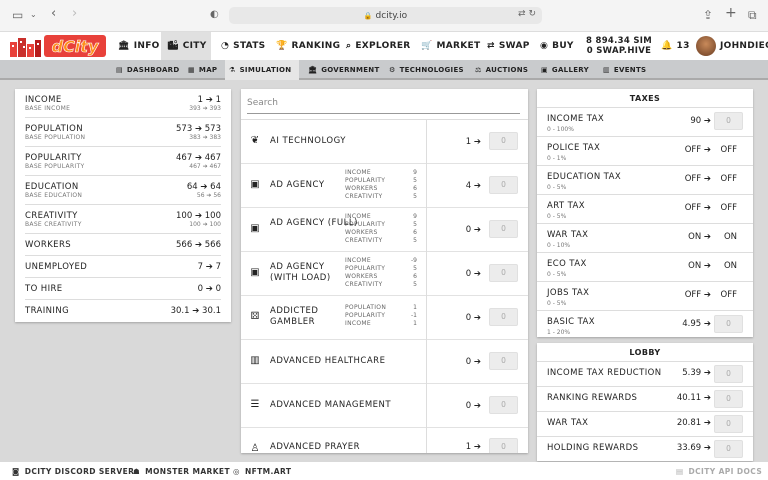 The height and width of the screenshot is (480, 768). Describe the element at coordinates (571, 322) in the screenshot. I see `tax-title: BASIC TAX` at that location.